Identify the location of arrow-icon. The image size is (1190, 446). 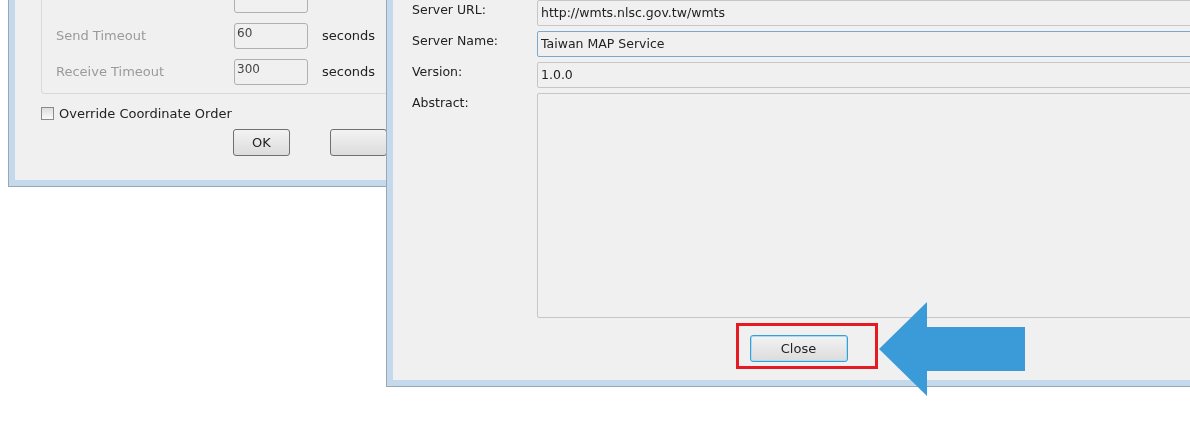
(952, 349).